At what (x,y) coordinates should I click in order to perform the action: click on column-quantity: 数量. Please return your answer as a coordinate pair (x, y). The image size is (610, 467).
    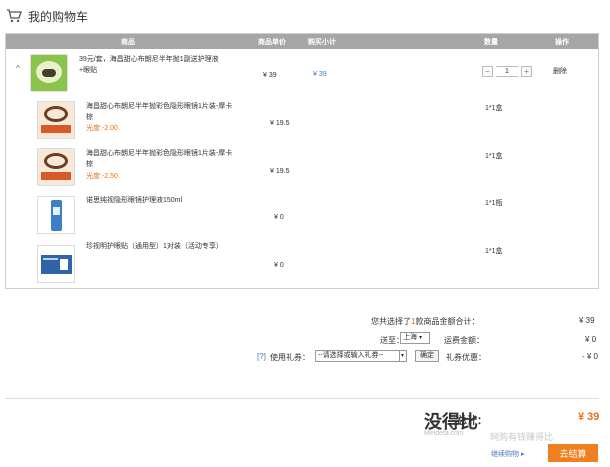
    Looking at the image, I should click on (491, 42).